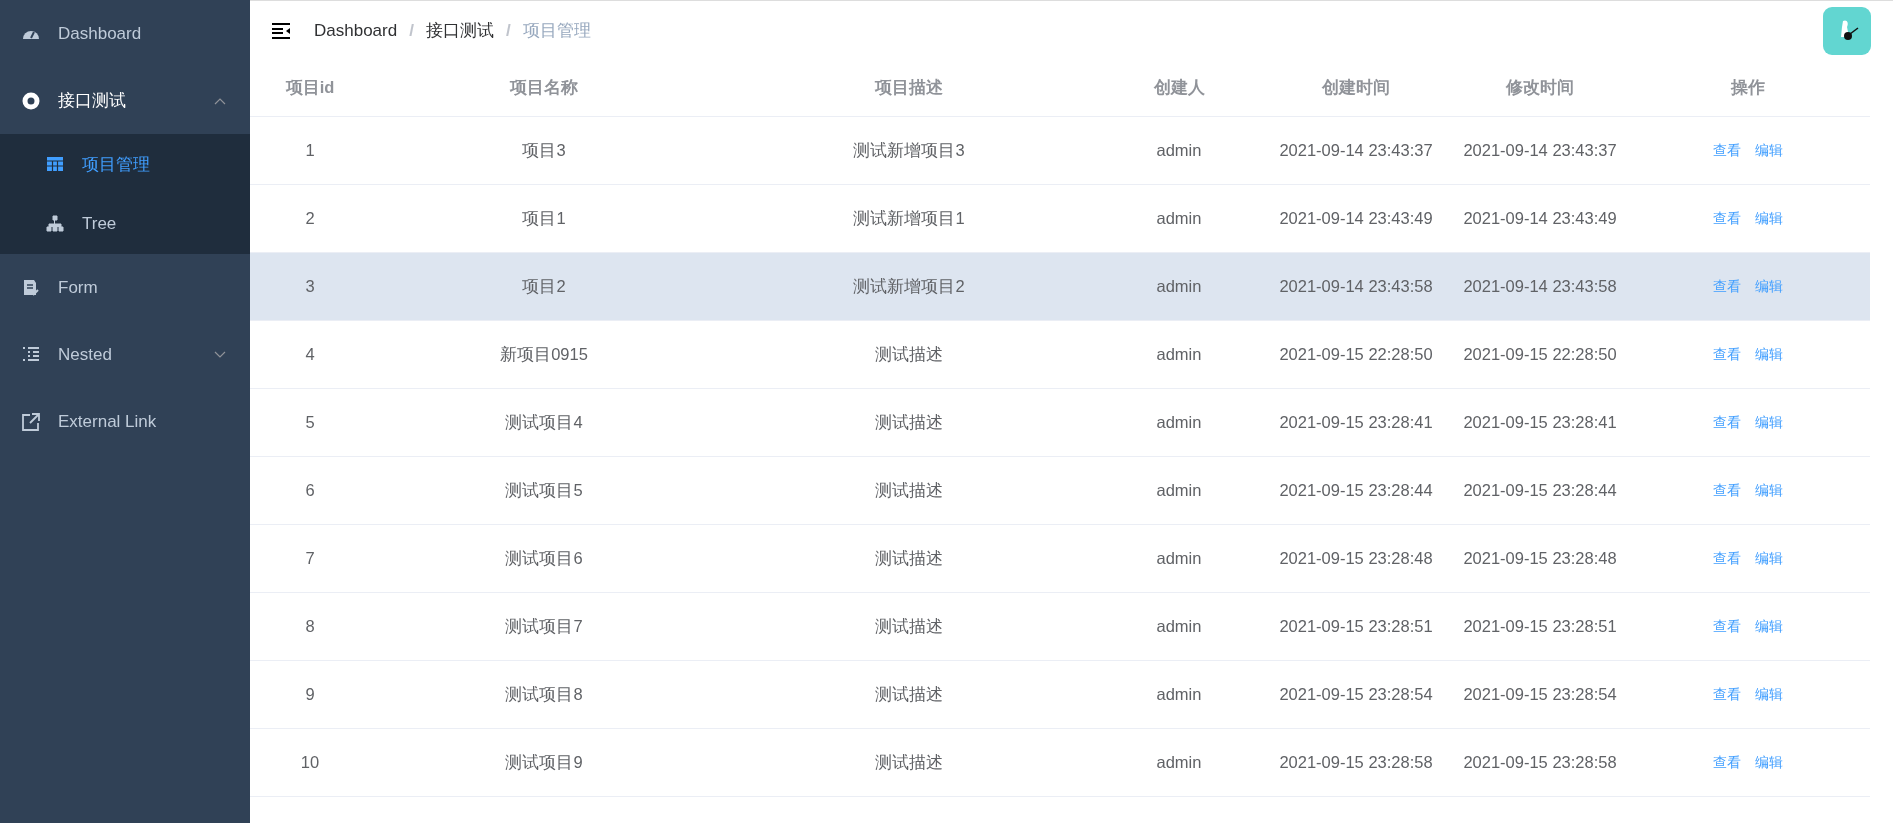 The width and height of the screenshot is (1893, 823). I want to click on table-cell-text: 测试项目9, so click(544, 762).